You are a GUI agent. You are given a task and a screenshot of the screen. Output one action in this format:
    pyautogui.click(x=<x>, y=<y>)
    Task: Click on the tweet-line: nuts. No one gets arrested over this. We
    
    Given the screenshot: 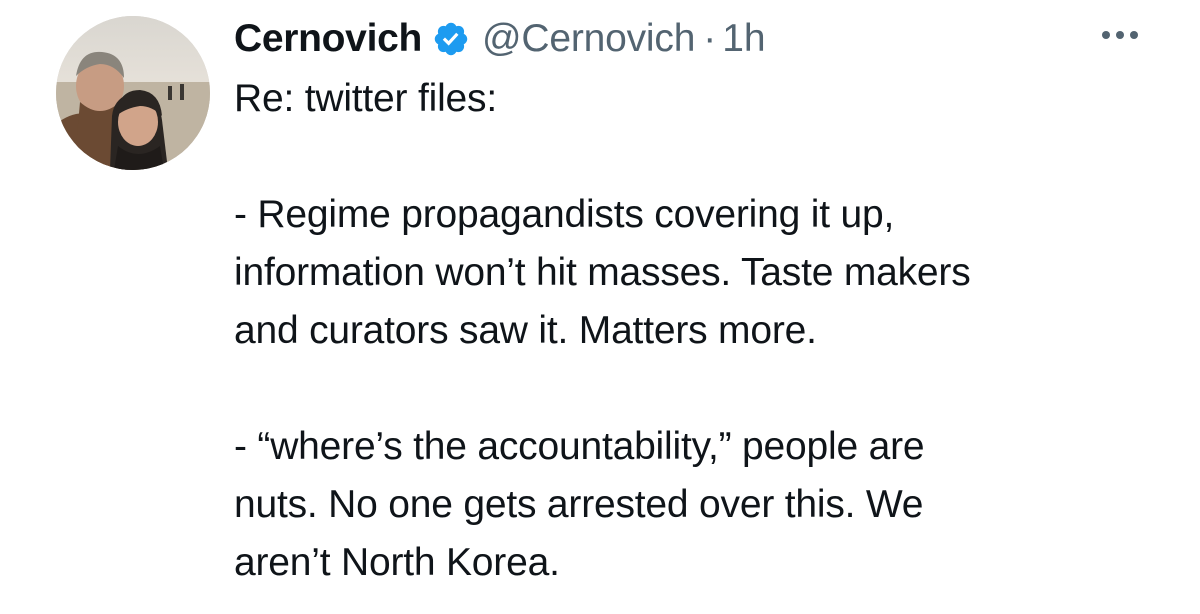 What is the action you would take?
    pyautogui.click(x=579, y=504)
    